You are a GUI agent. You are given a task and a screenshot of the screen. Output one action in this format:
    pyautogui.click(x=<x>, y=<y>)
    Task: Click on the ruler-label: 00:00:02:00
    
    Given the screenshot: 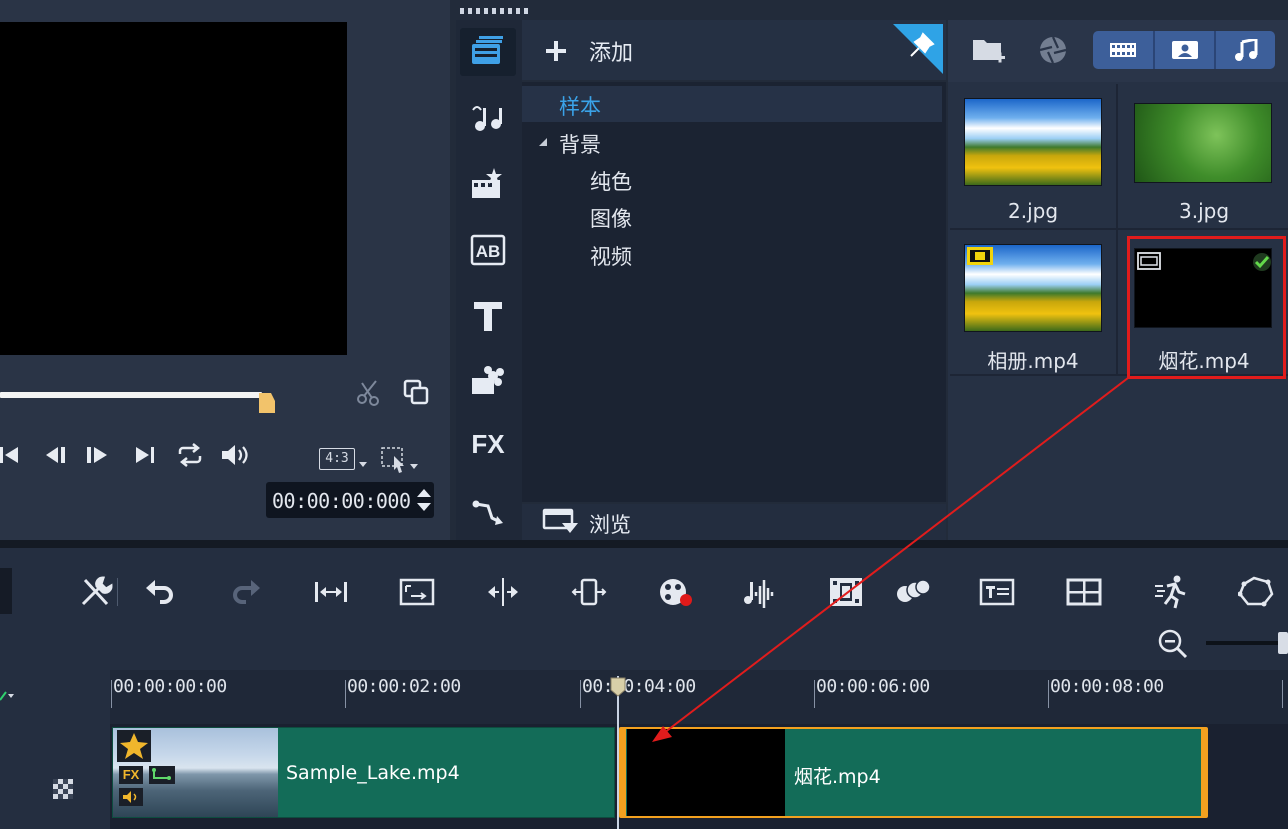 What is the action you would take?
    pyautogui.click(x=404, y=686)
    